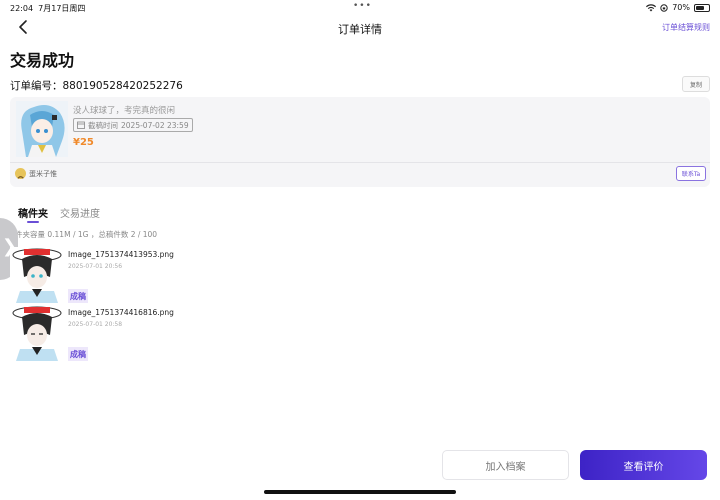 The height and width of the screenshot is (500, 720). Describe the element at coordinates (95, 324) in the screenshot. I see `file-date: 2025-07-01 20:58` at that location.